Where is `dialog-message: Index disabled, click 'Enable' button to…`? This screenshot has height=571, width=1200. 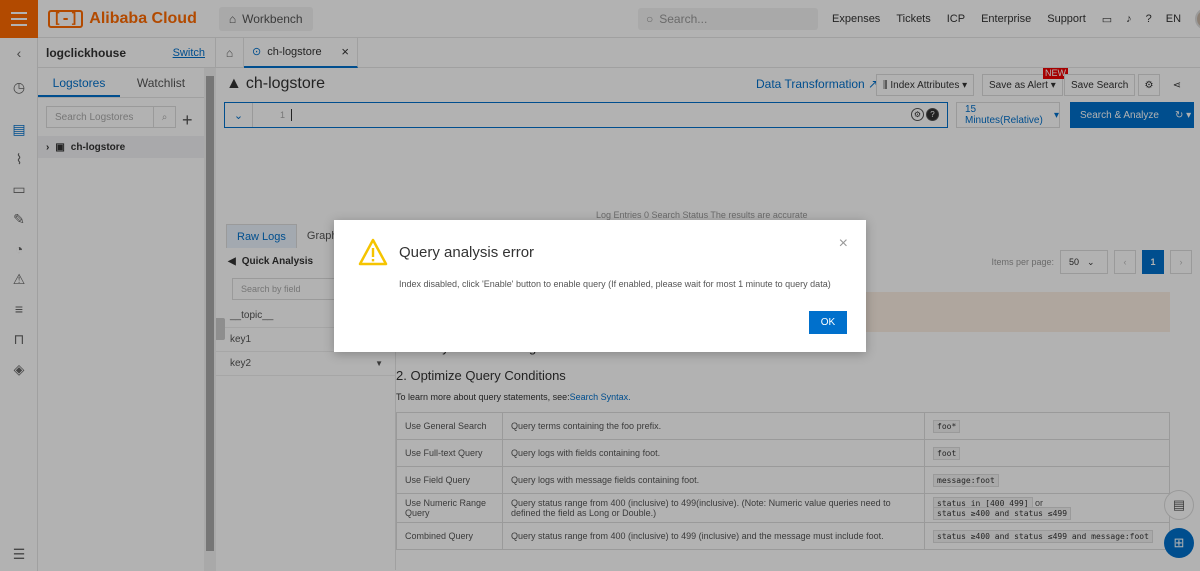
dialog-message: Index disabled, click 'Enable' button to… is located at coordinates (615, 284).